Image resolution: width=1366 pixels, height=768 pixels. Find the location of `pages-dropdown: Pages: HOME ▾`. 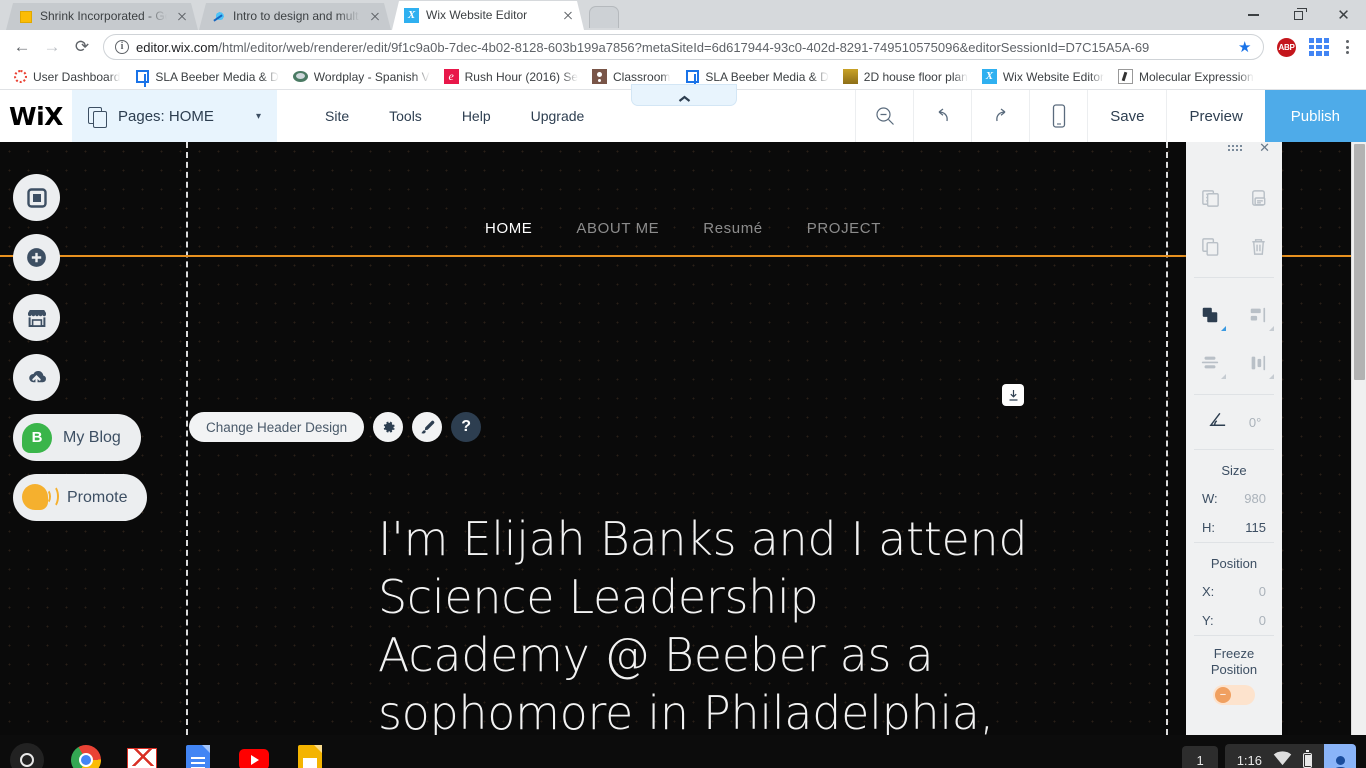

pages-dropdown: Pages: HOME ▾ is located at coordinates (174, 116).